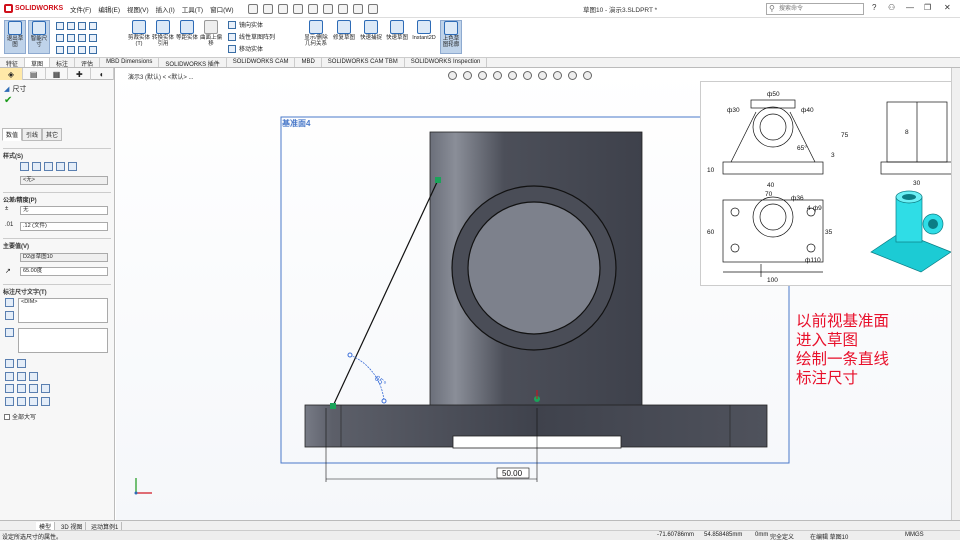  Describe the element at coordinates (221, 9) in the screenshot. I see `menu-window: 窗口(W)` at that location.